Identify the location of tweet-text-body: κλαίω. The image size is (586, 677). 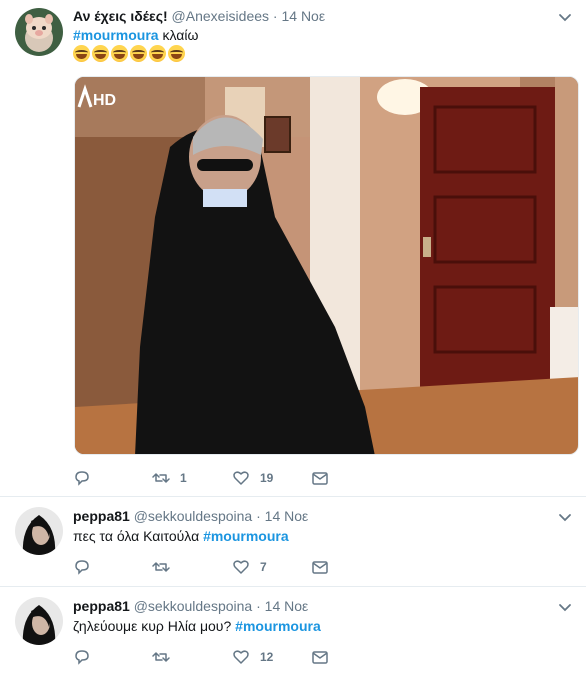
(178, 35).